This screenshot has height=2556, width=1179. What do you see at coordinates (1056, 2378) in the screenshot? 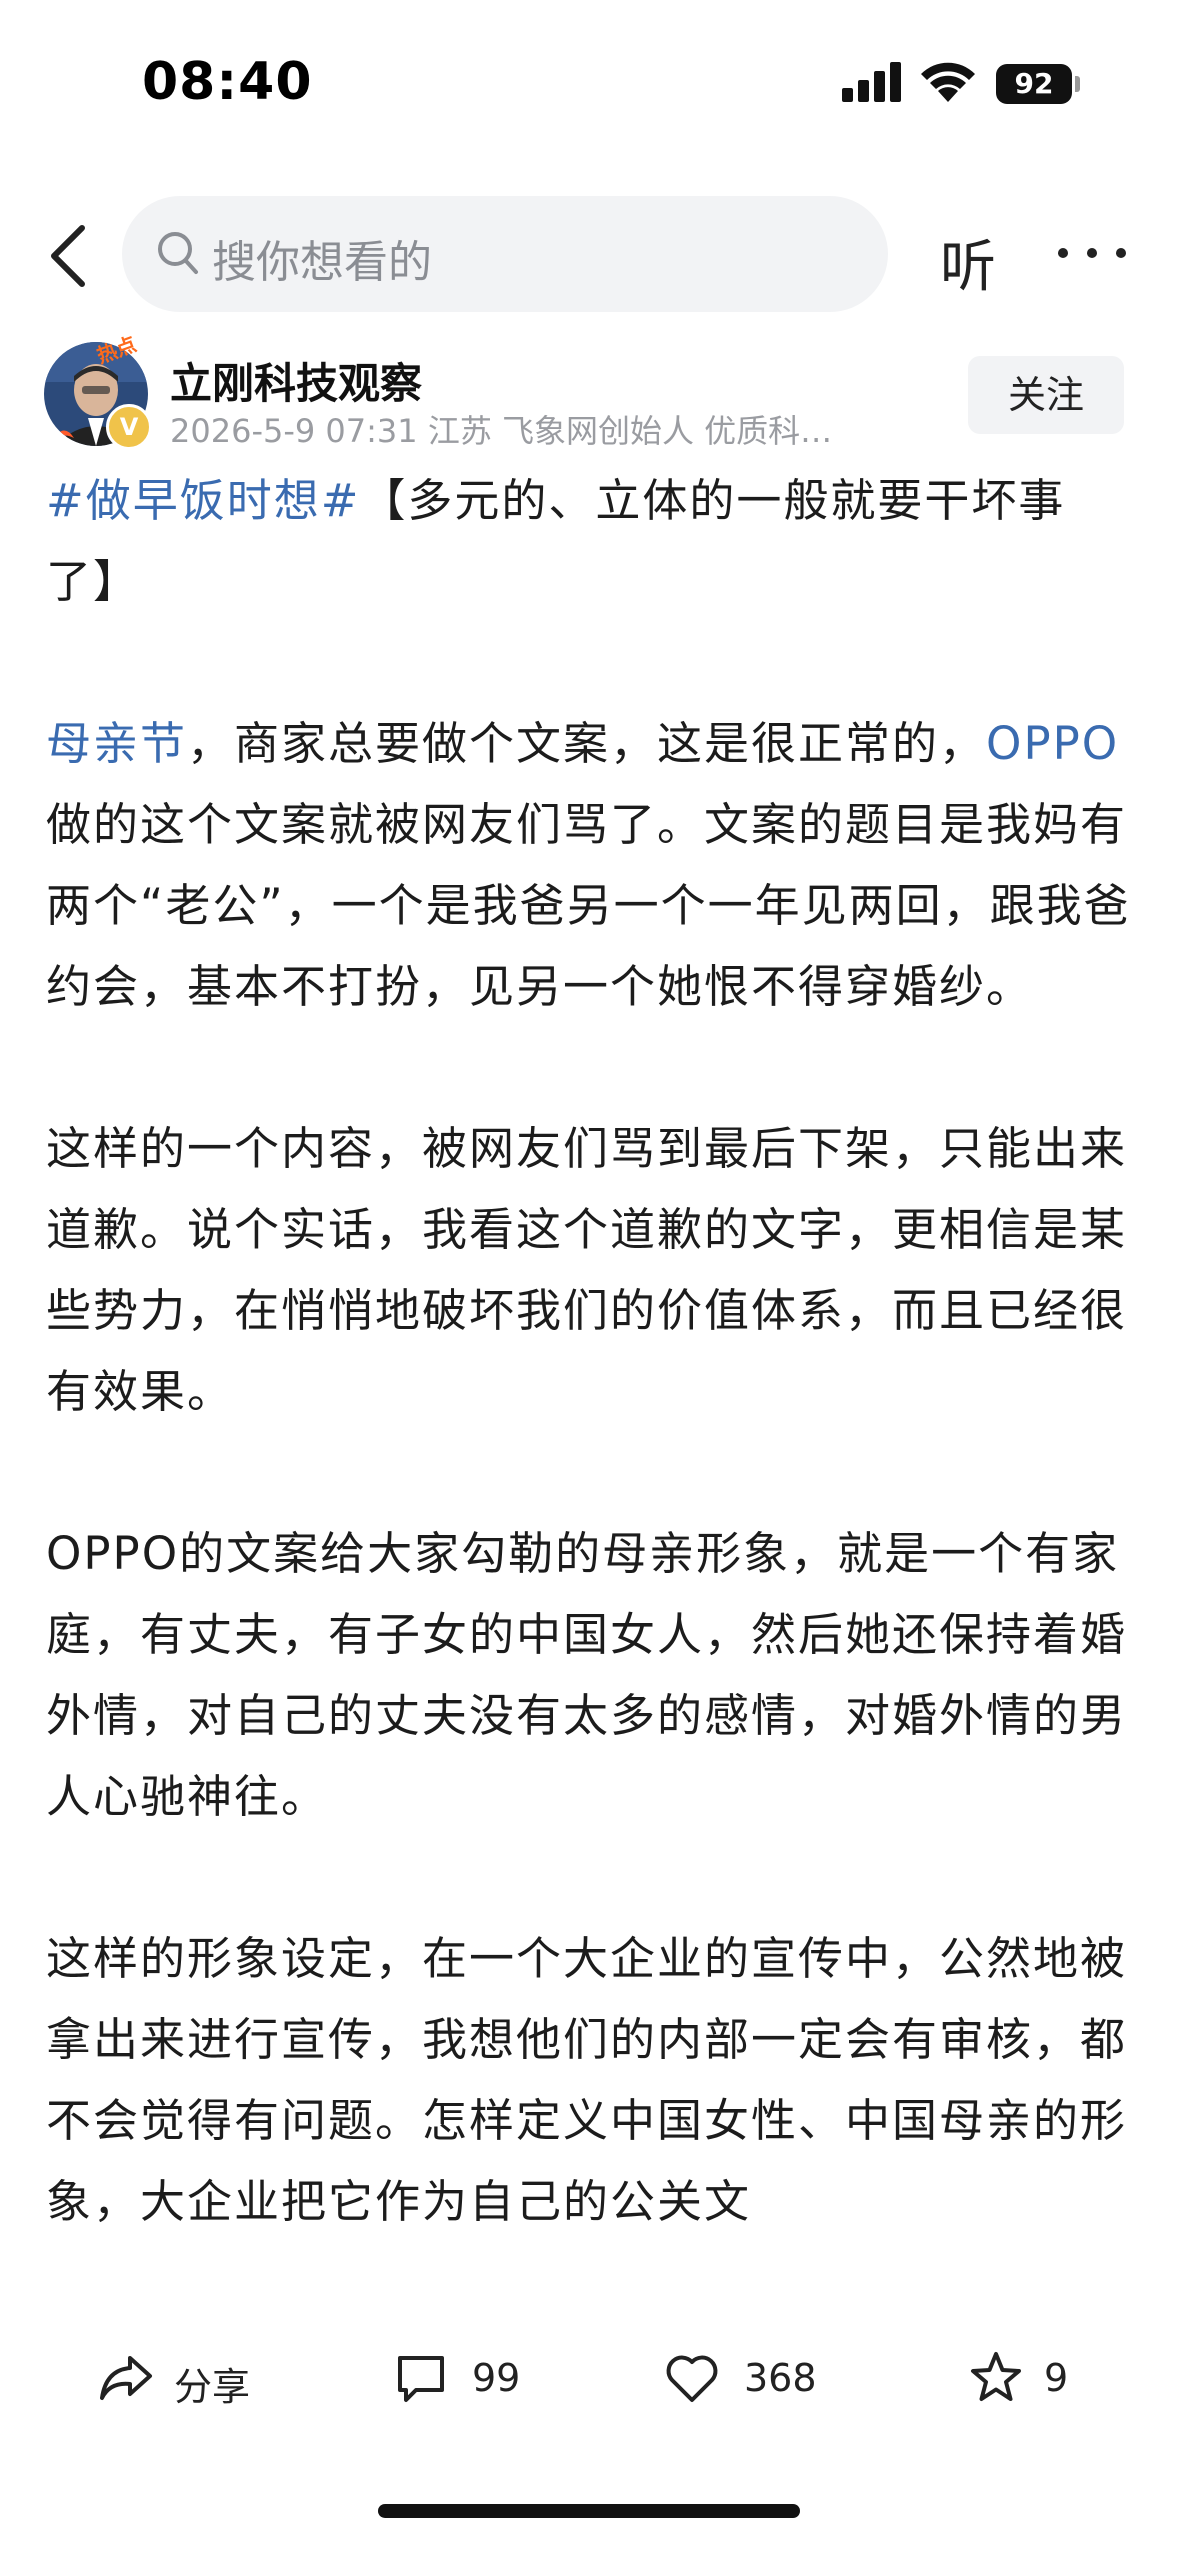
I see `favorite-count: 9` at bounding box center [1056, 2378].